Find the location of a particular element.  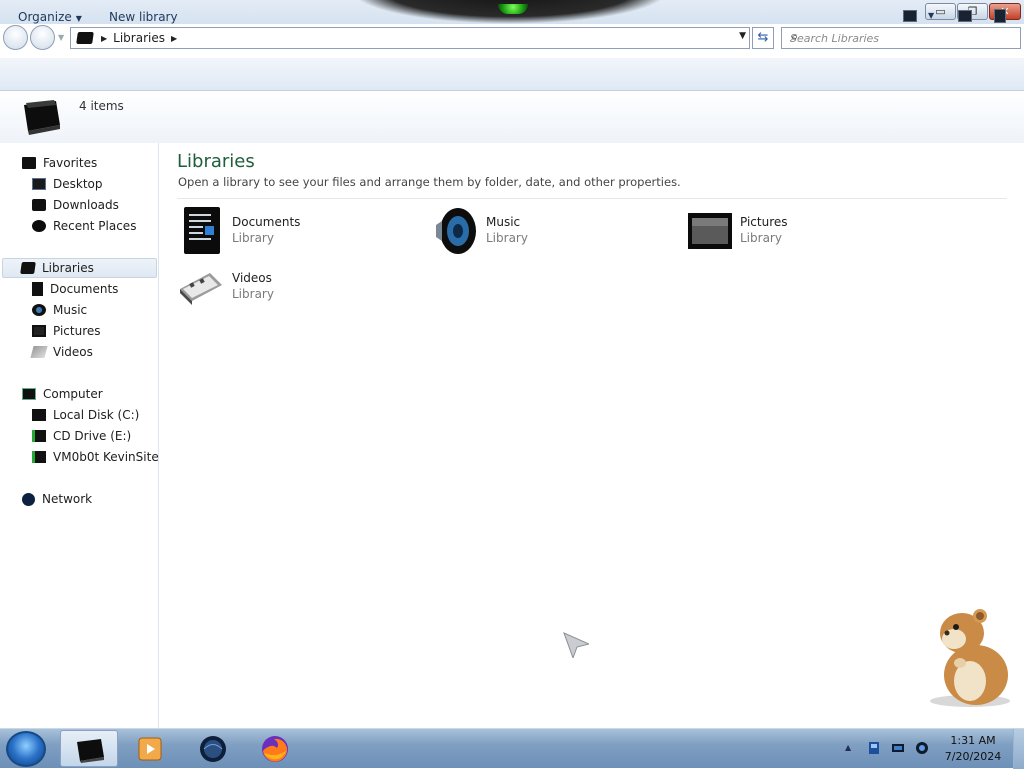

header-divider is located at coordinates (592, 198).